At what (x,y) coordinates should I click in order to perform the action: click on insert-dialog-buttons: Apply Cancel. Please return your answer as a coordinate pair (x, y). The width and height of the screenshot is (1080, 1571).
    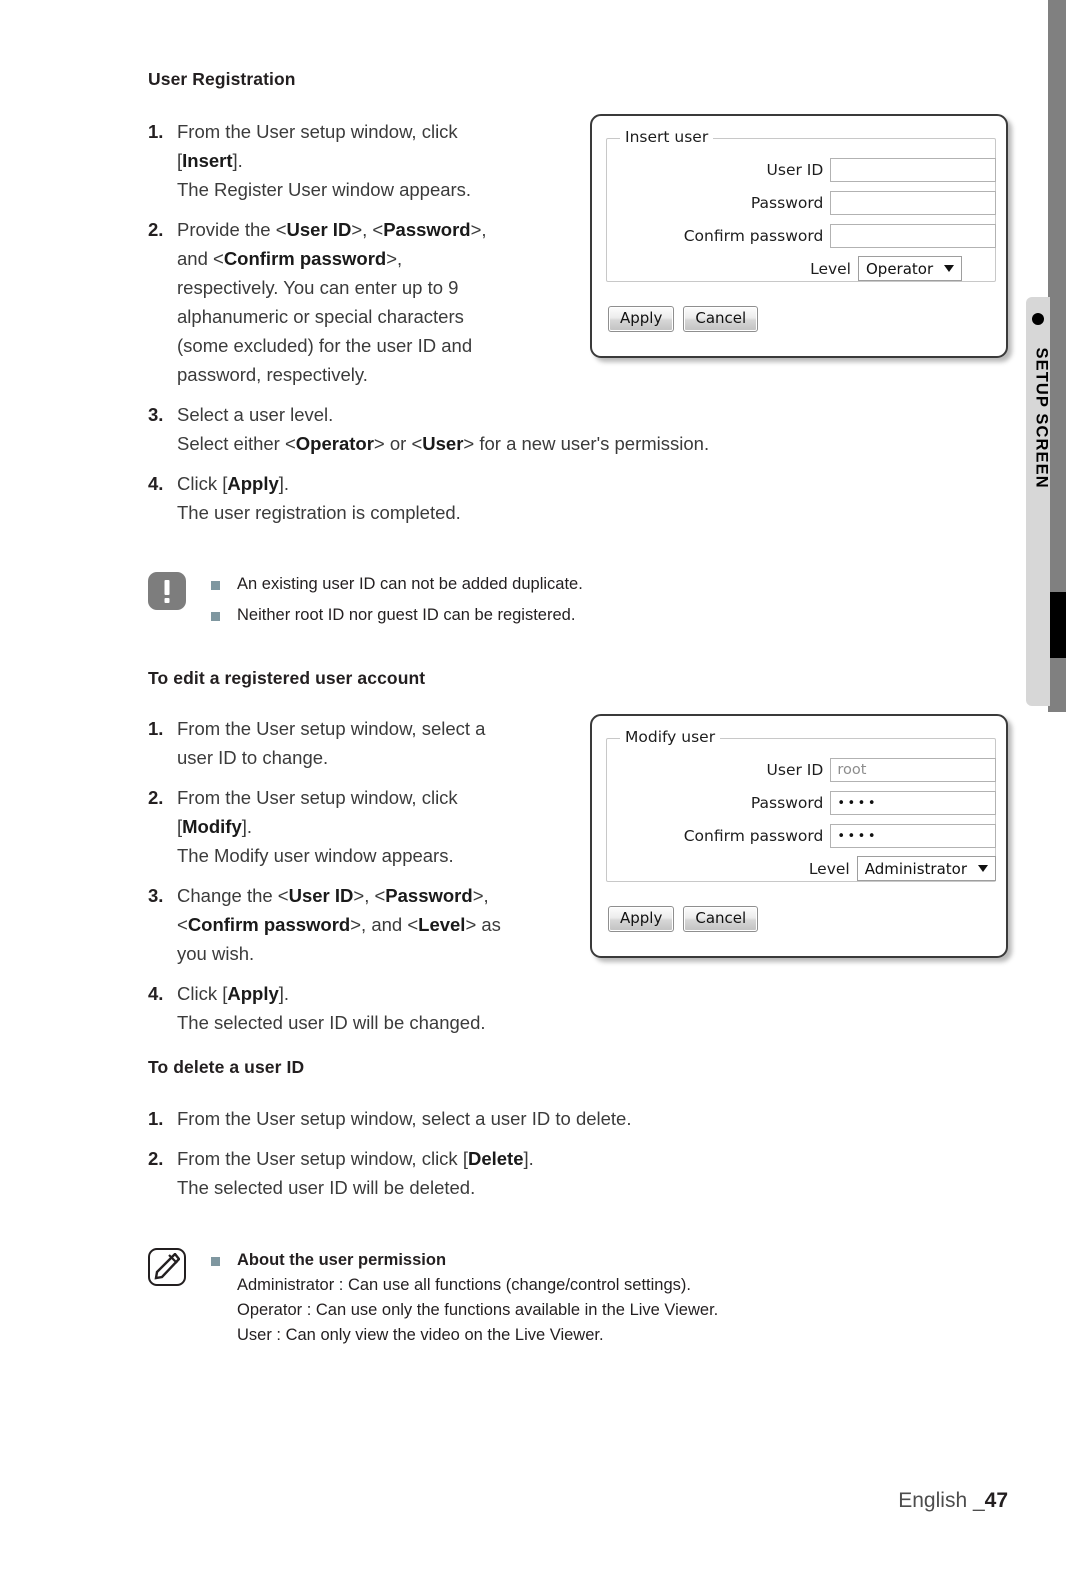
    Looking at the image, I should click on (683, 319).